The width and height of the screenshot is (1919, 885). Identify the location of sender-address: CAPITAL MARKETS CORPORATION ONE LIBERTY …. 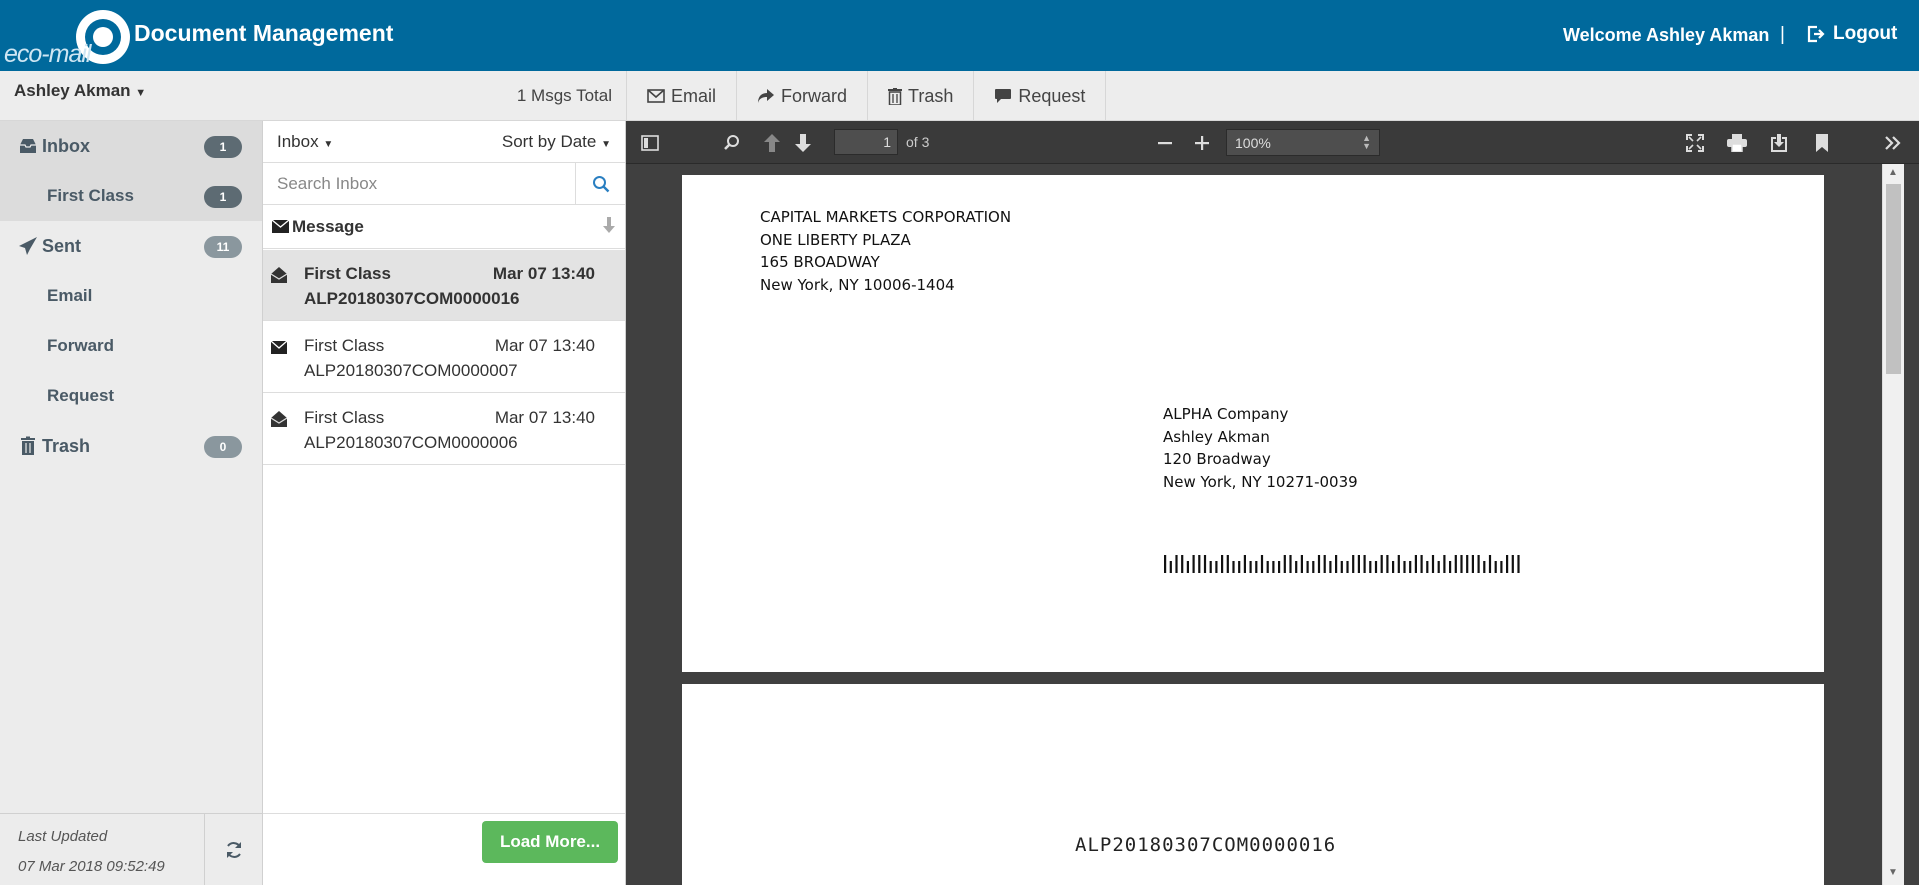
(885, 251).